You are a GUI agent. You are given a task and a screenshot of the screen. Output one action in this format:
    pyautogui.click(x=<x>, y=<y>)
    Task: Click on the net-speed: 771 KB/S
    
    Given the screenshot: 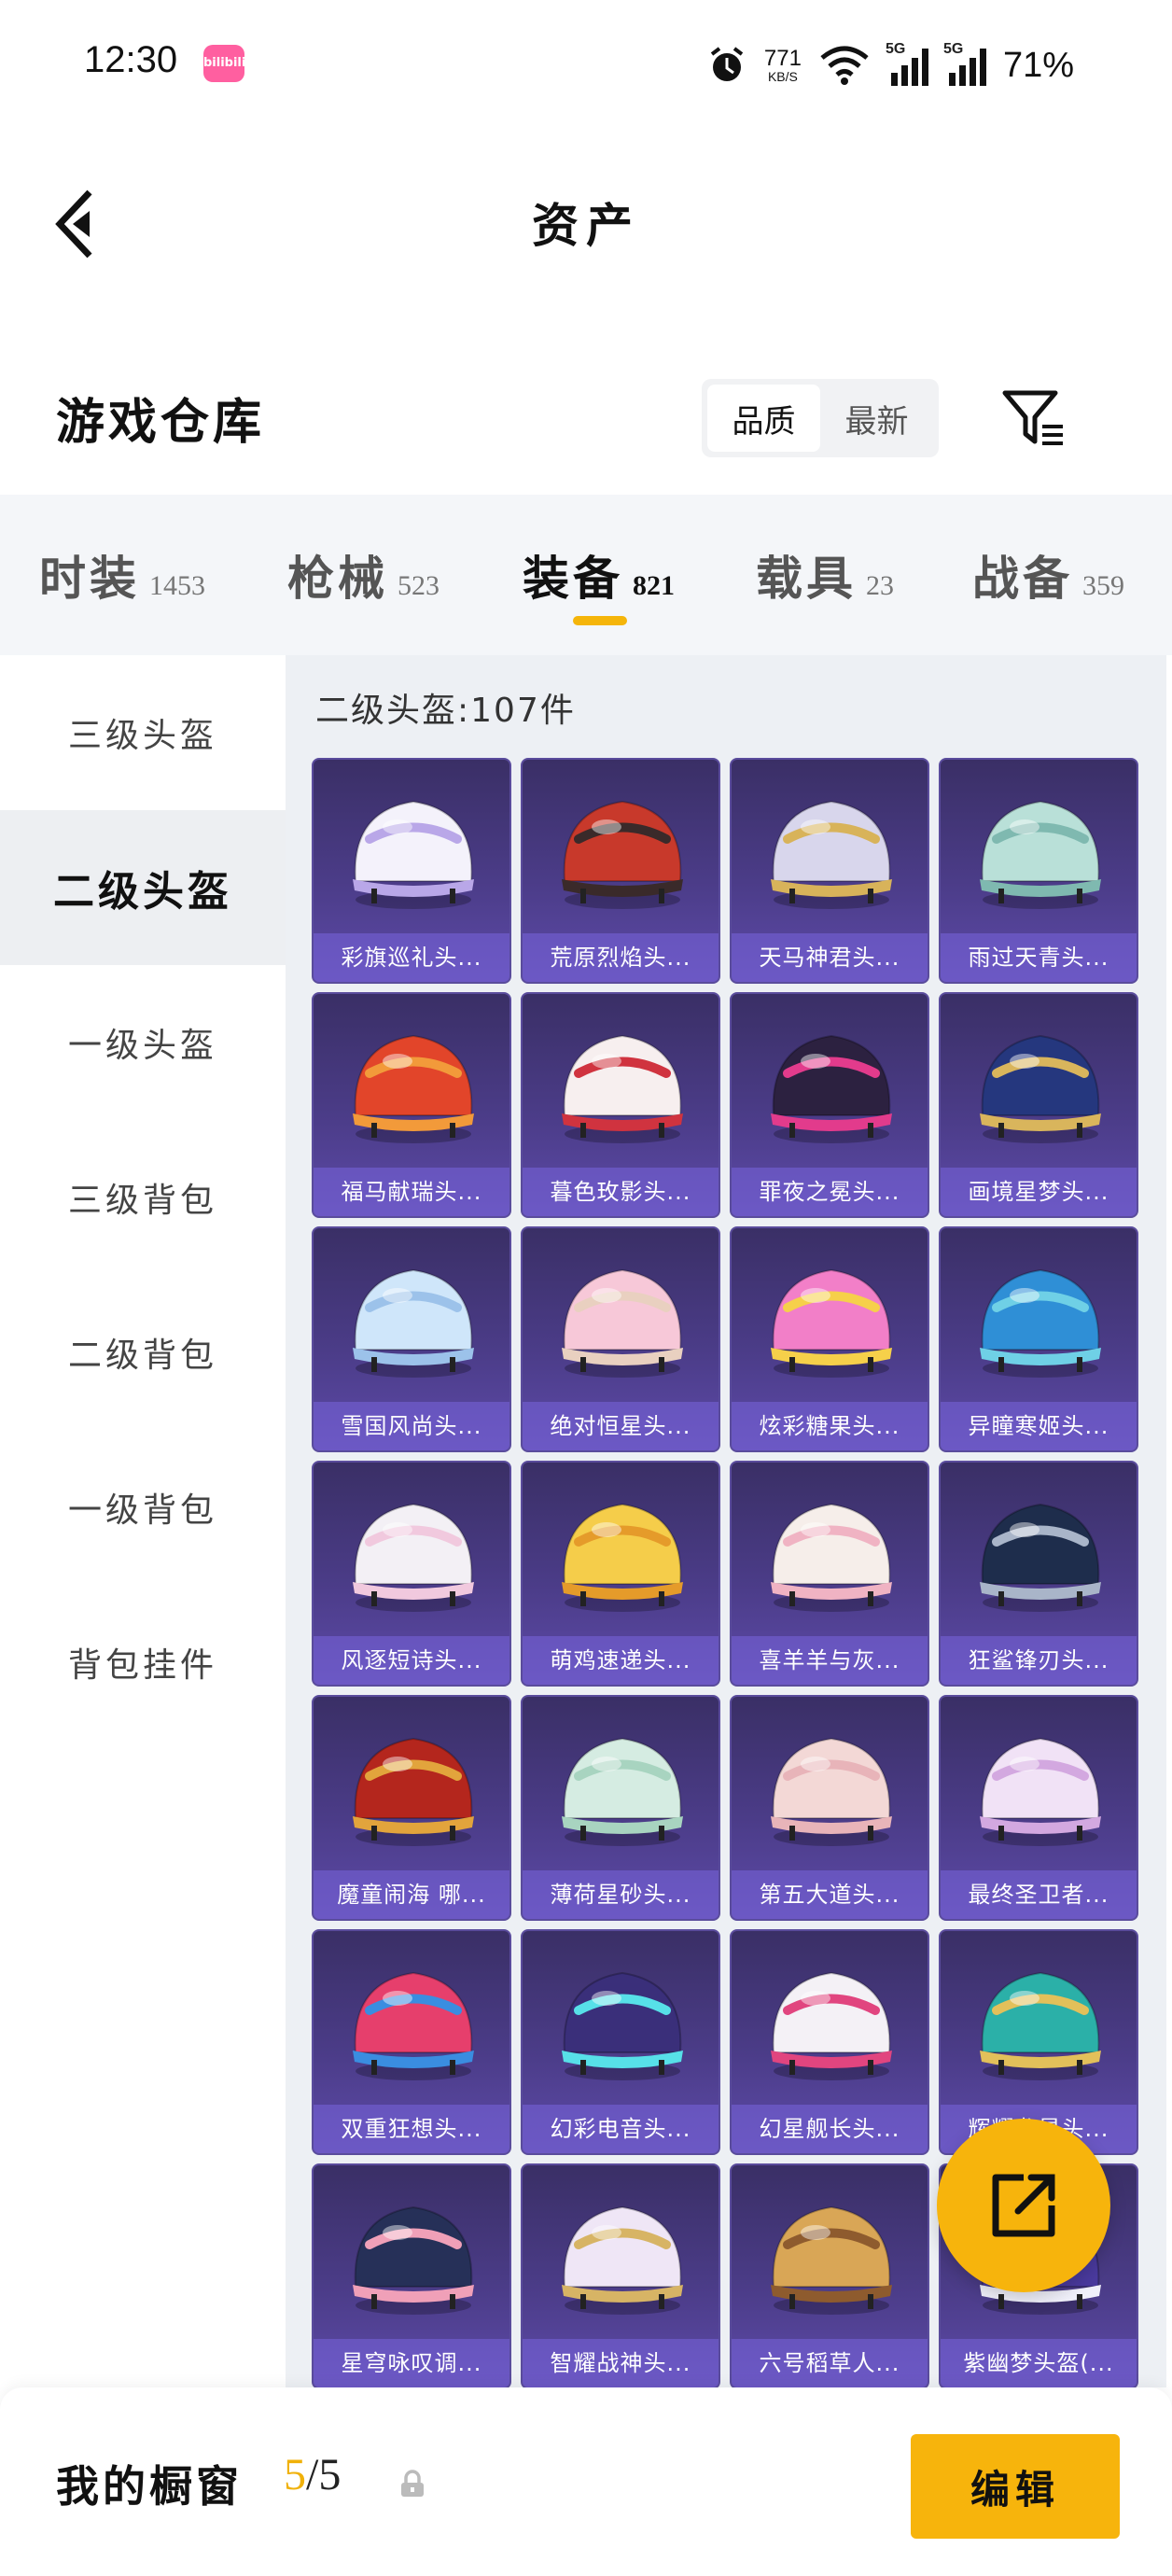 What is the action you would take?
    pyautogui.click(x=782, y=65)
    